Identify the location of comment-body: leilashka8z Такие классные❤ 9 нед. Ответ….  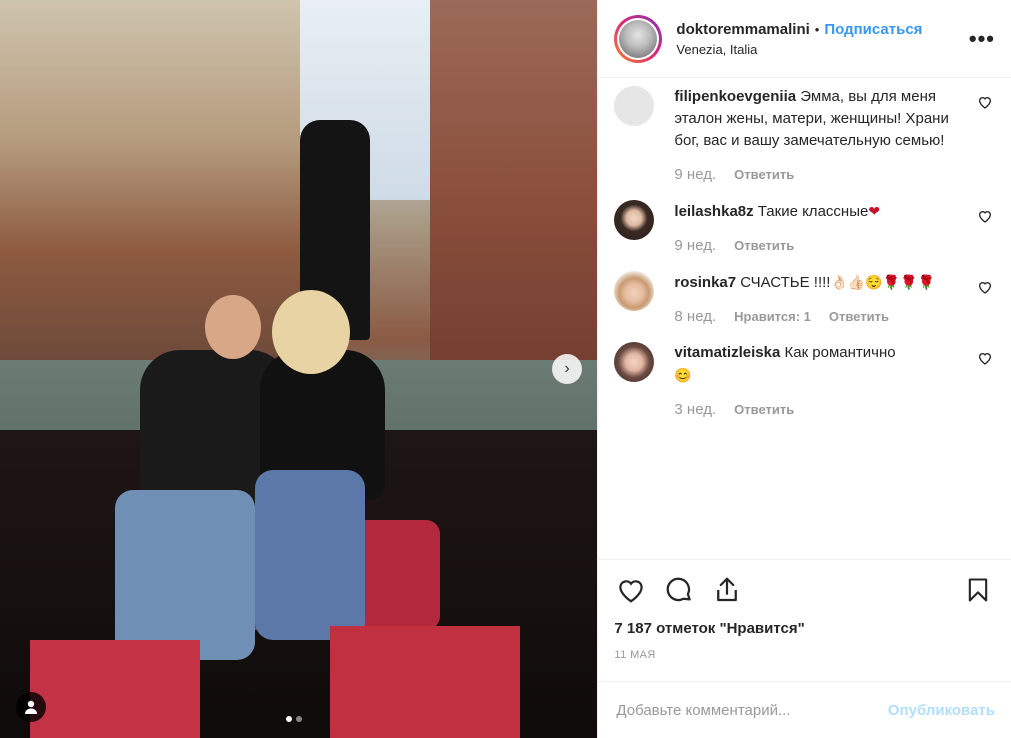
(834, 235).